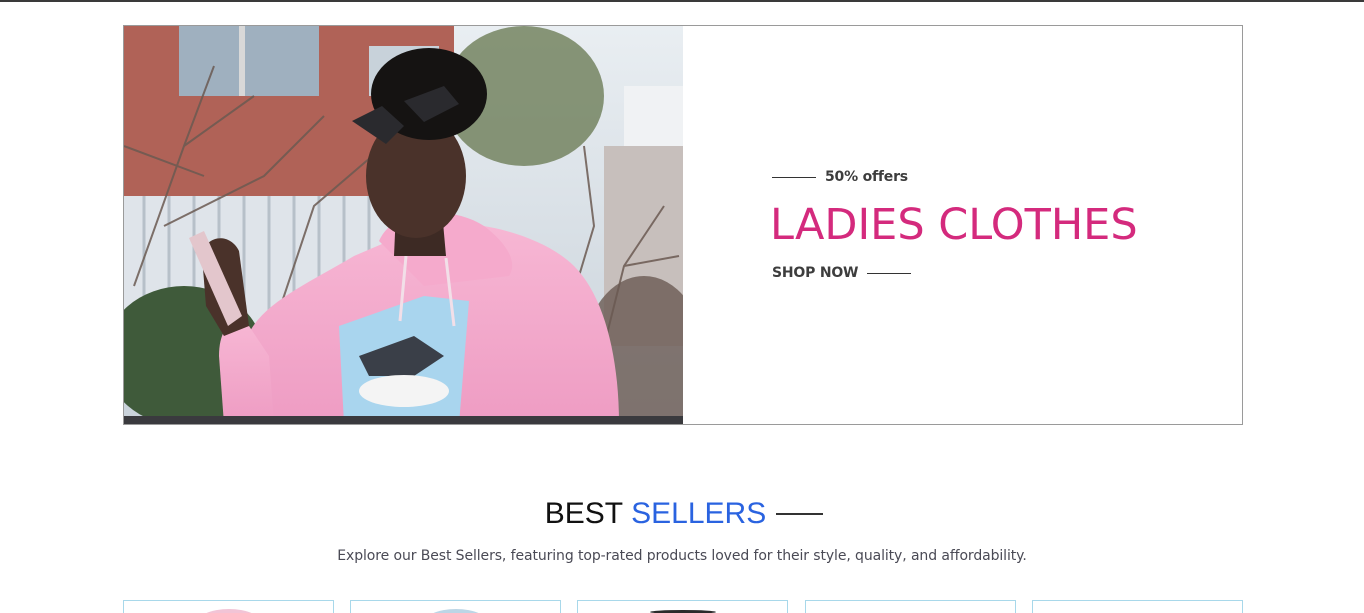 This screenshot has width=1364, height=613. I want to click on offer-line-decoration, so click(794, 177).